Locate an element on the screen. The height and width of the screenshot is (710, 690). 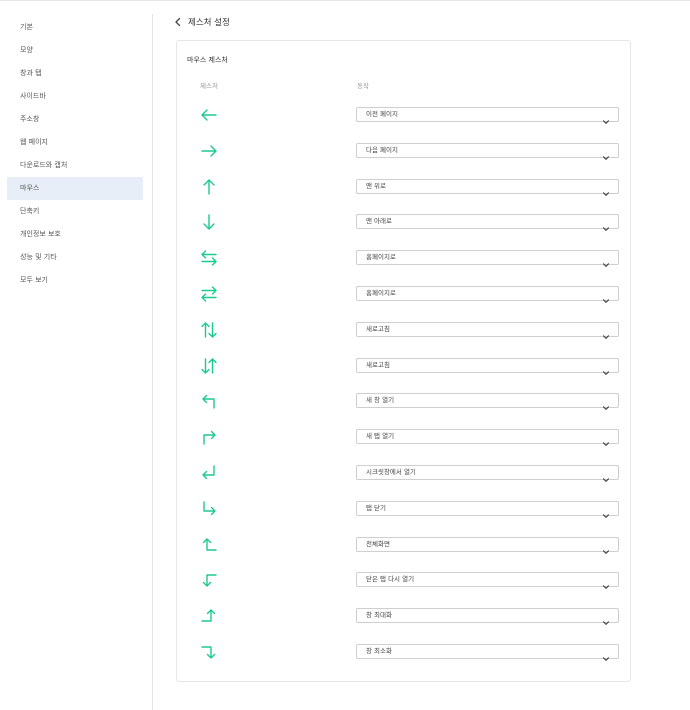
gesture-row: 전체화면 is located at coordinates (404, 545).